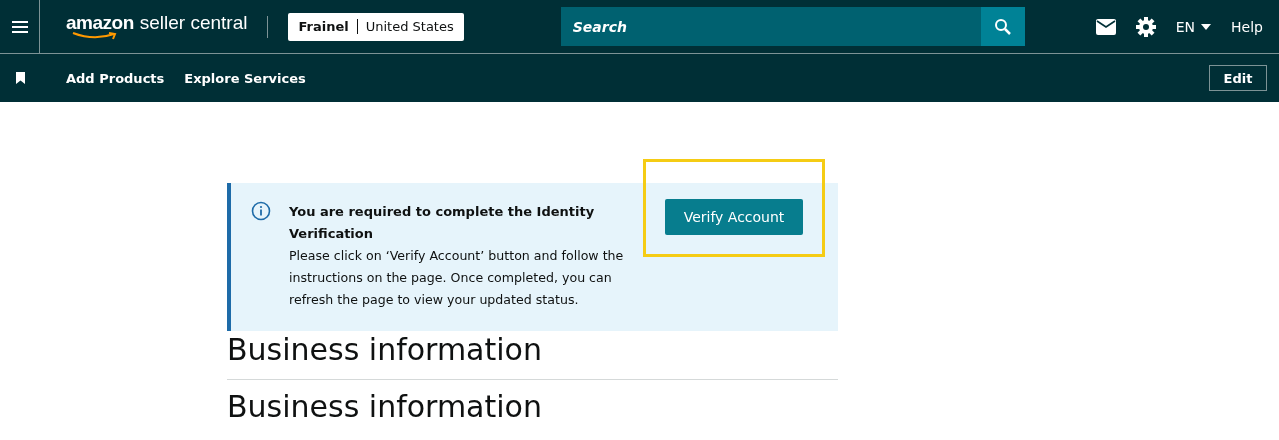  What do you see at coordinates (19, 26) in the screenshot?
I see `menu-icon` at bounding box center [19, 26].